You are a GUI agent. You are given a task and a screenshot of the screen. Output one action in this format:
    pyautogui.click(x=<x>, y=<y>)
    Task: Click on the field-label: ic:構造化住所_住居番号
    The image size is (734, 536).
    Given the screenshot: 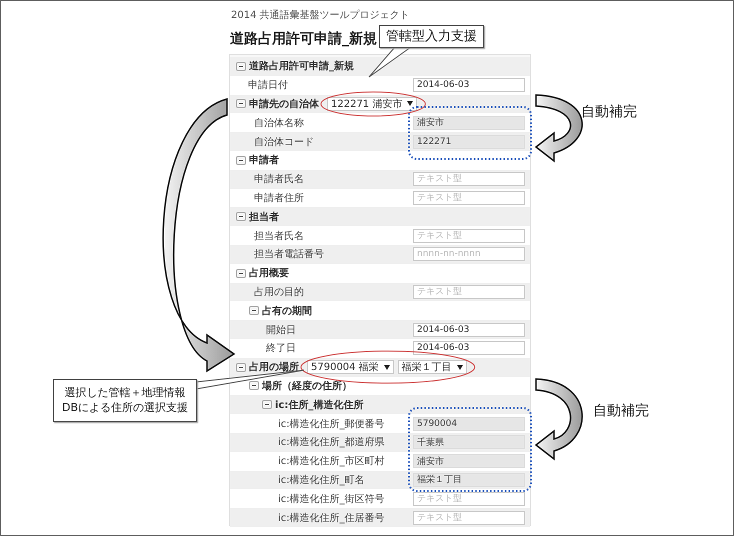 What is the action you would take?
    pyautogui.click(x=331, y=518)
    